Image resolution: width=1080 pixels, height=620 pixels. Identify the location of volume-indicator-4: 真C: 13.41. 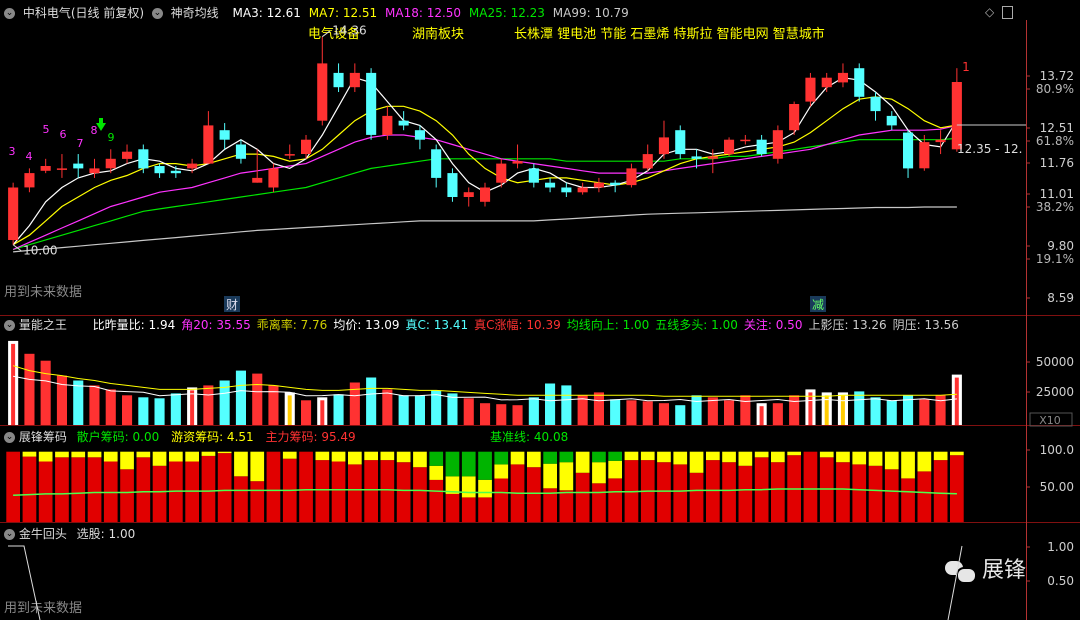
(437, 325).